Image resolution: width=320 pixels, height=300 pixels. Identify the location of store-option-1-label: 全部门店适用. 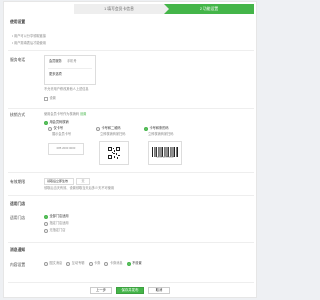
(59, 216).